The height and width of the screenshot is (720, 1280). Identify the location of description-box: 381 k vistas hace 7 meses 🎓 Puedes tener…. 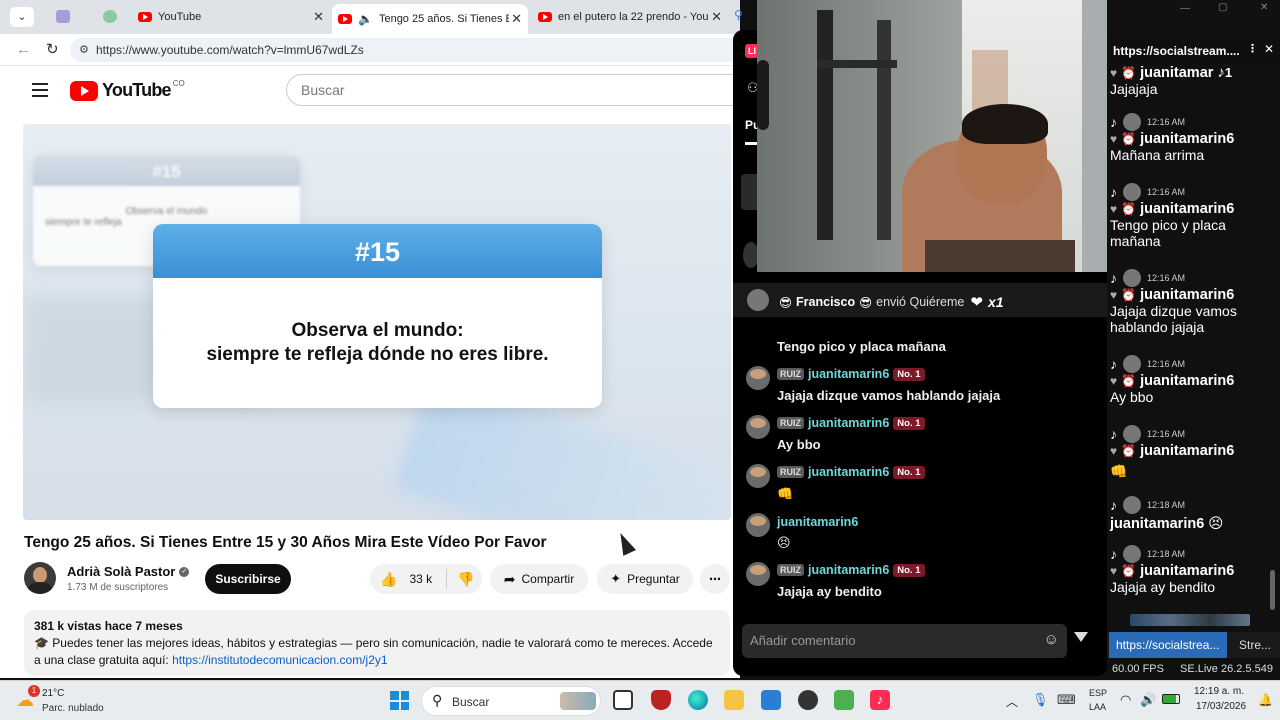
(377, 643).